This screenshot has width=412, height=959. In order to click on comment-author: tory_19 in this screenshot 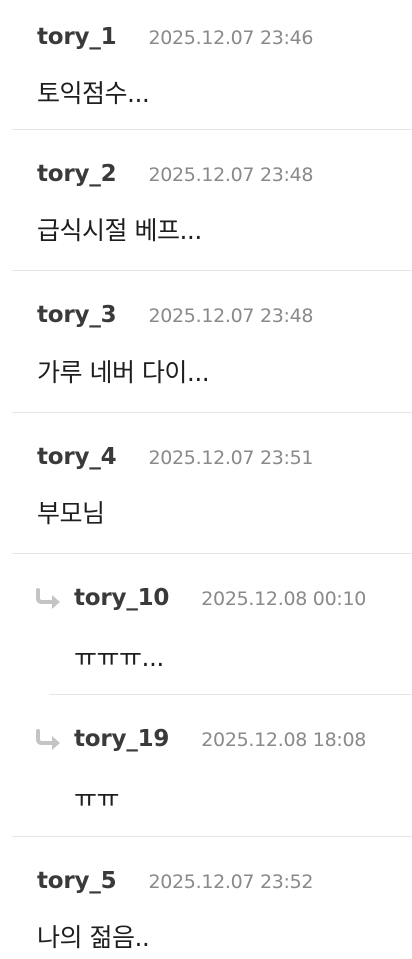, I will do `click(121, 739)`.